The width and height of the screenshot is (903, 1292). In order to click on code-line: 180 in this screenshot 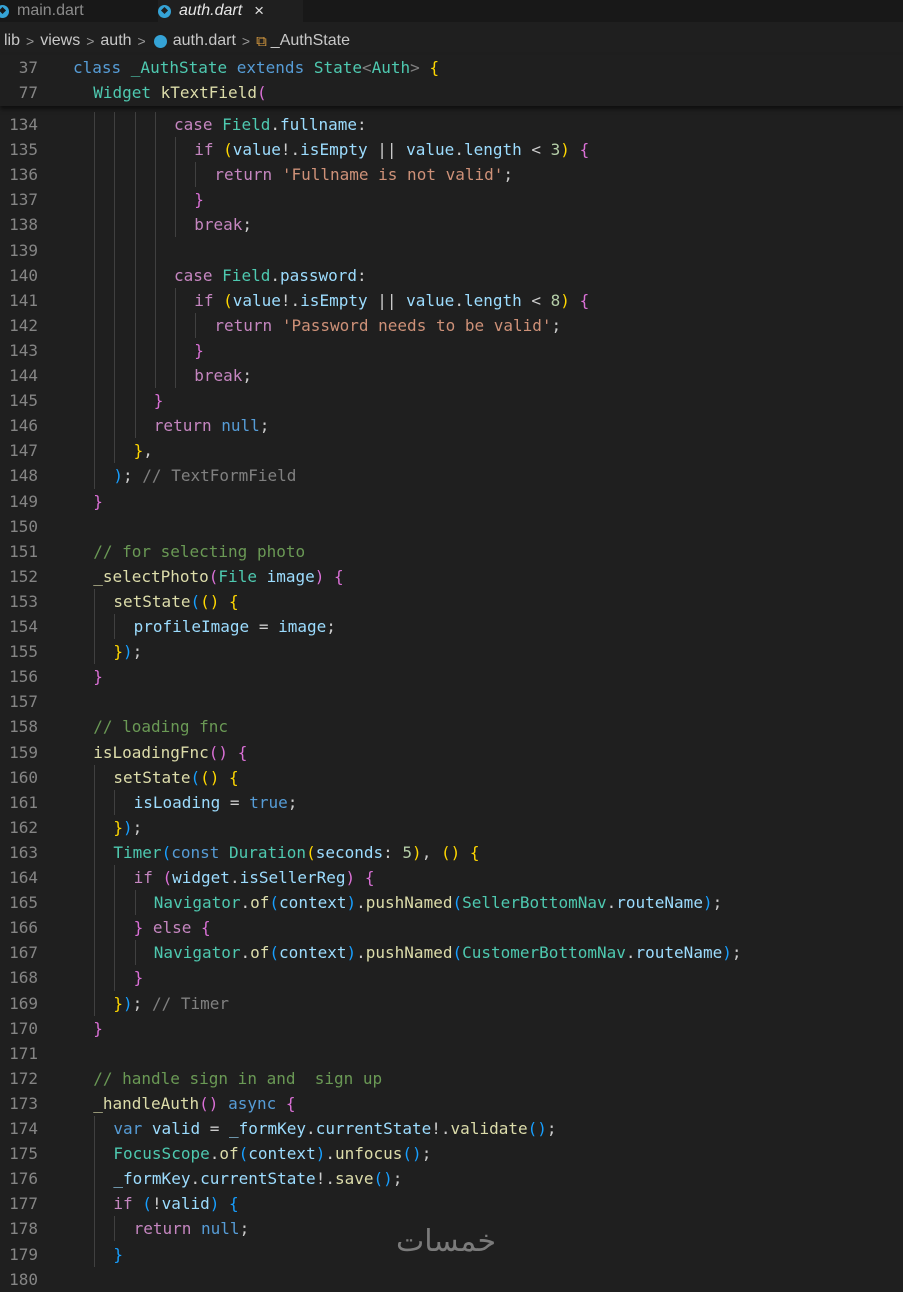, I will do `click(451, 1279)`.